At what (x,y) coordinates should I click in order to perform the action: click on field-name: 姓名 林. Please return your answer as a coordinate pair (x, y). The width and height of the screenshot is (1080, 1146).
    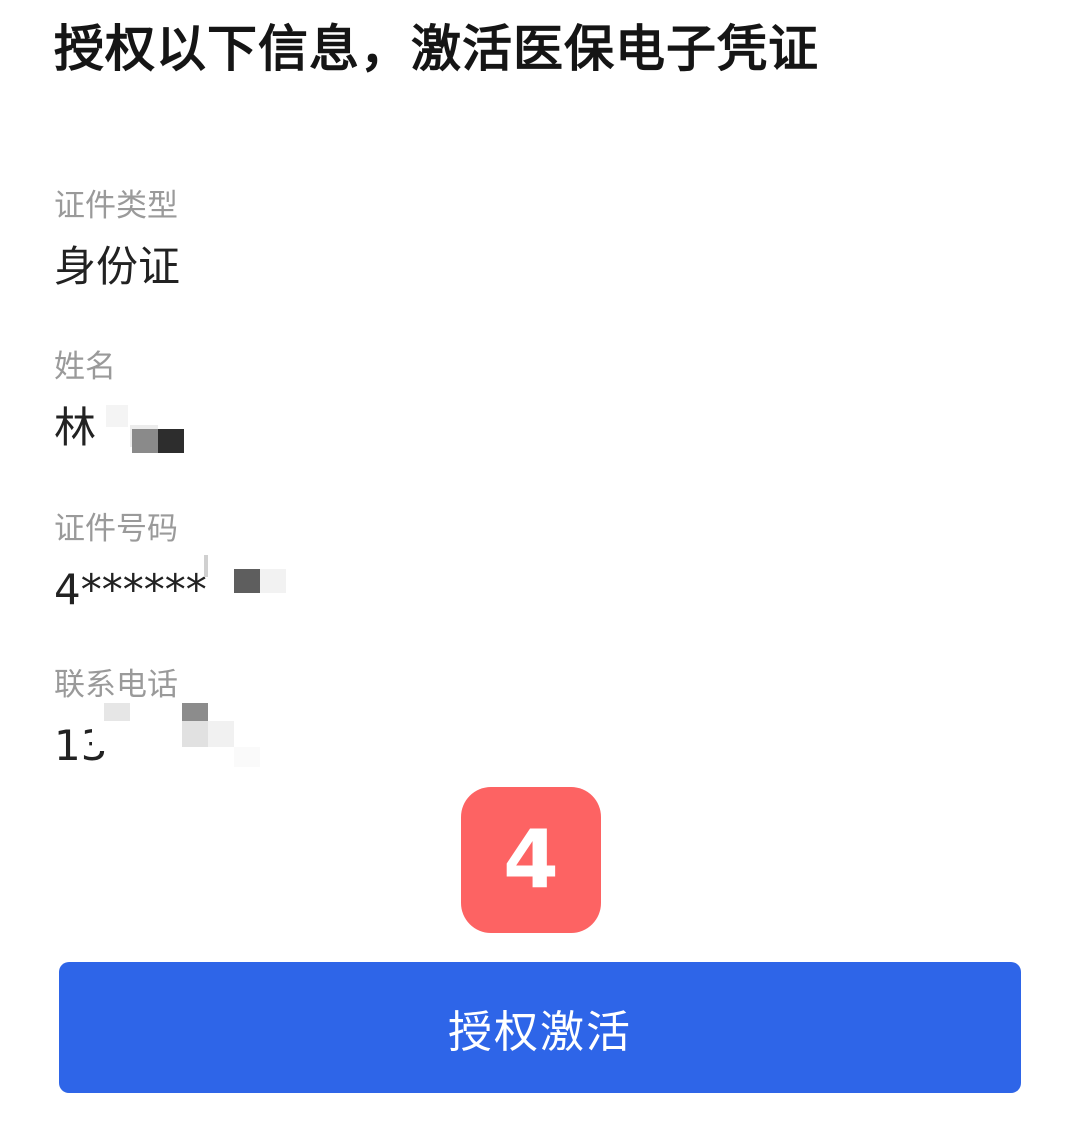
    Looking at the image, I should click on (504, 401).